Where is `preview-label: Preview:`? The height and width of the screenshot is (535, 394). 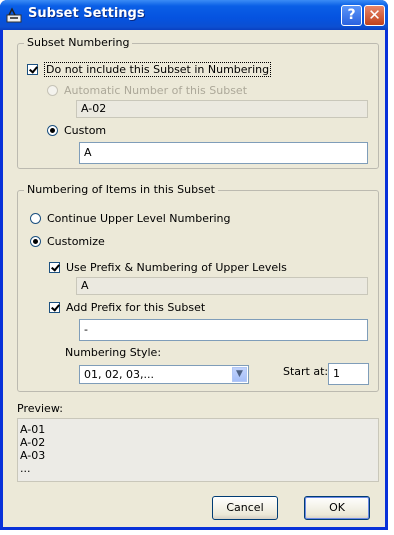
preview-label: Preview: is located at coordinates (40, 408).